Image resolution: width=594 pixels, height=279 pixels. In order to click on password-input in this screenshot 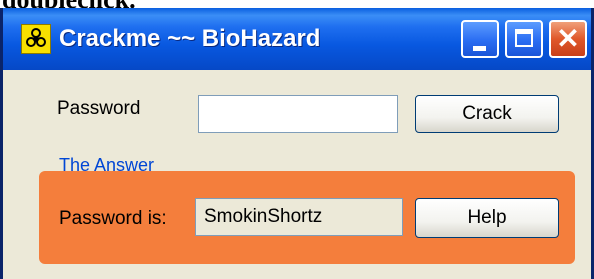, I will do `click(298, 114)`.